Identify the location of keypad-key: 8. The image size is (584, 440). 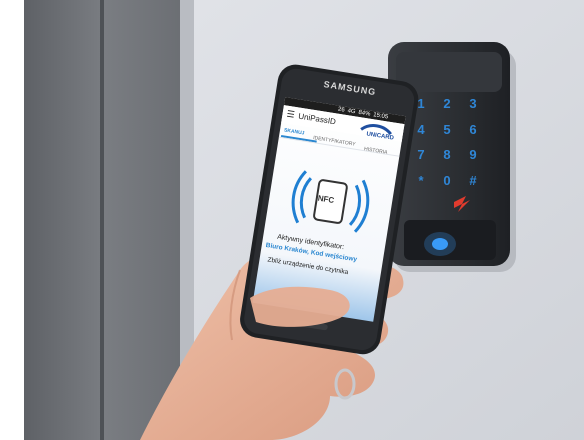
(447, 159).